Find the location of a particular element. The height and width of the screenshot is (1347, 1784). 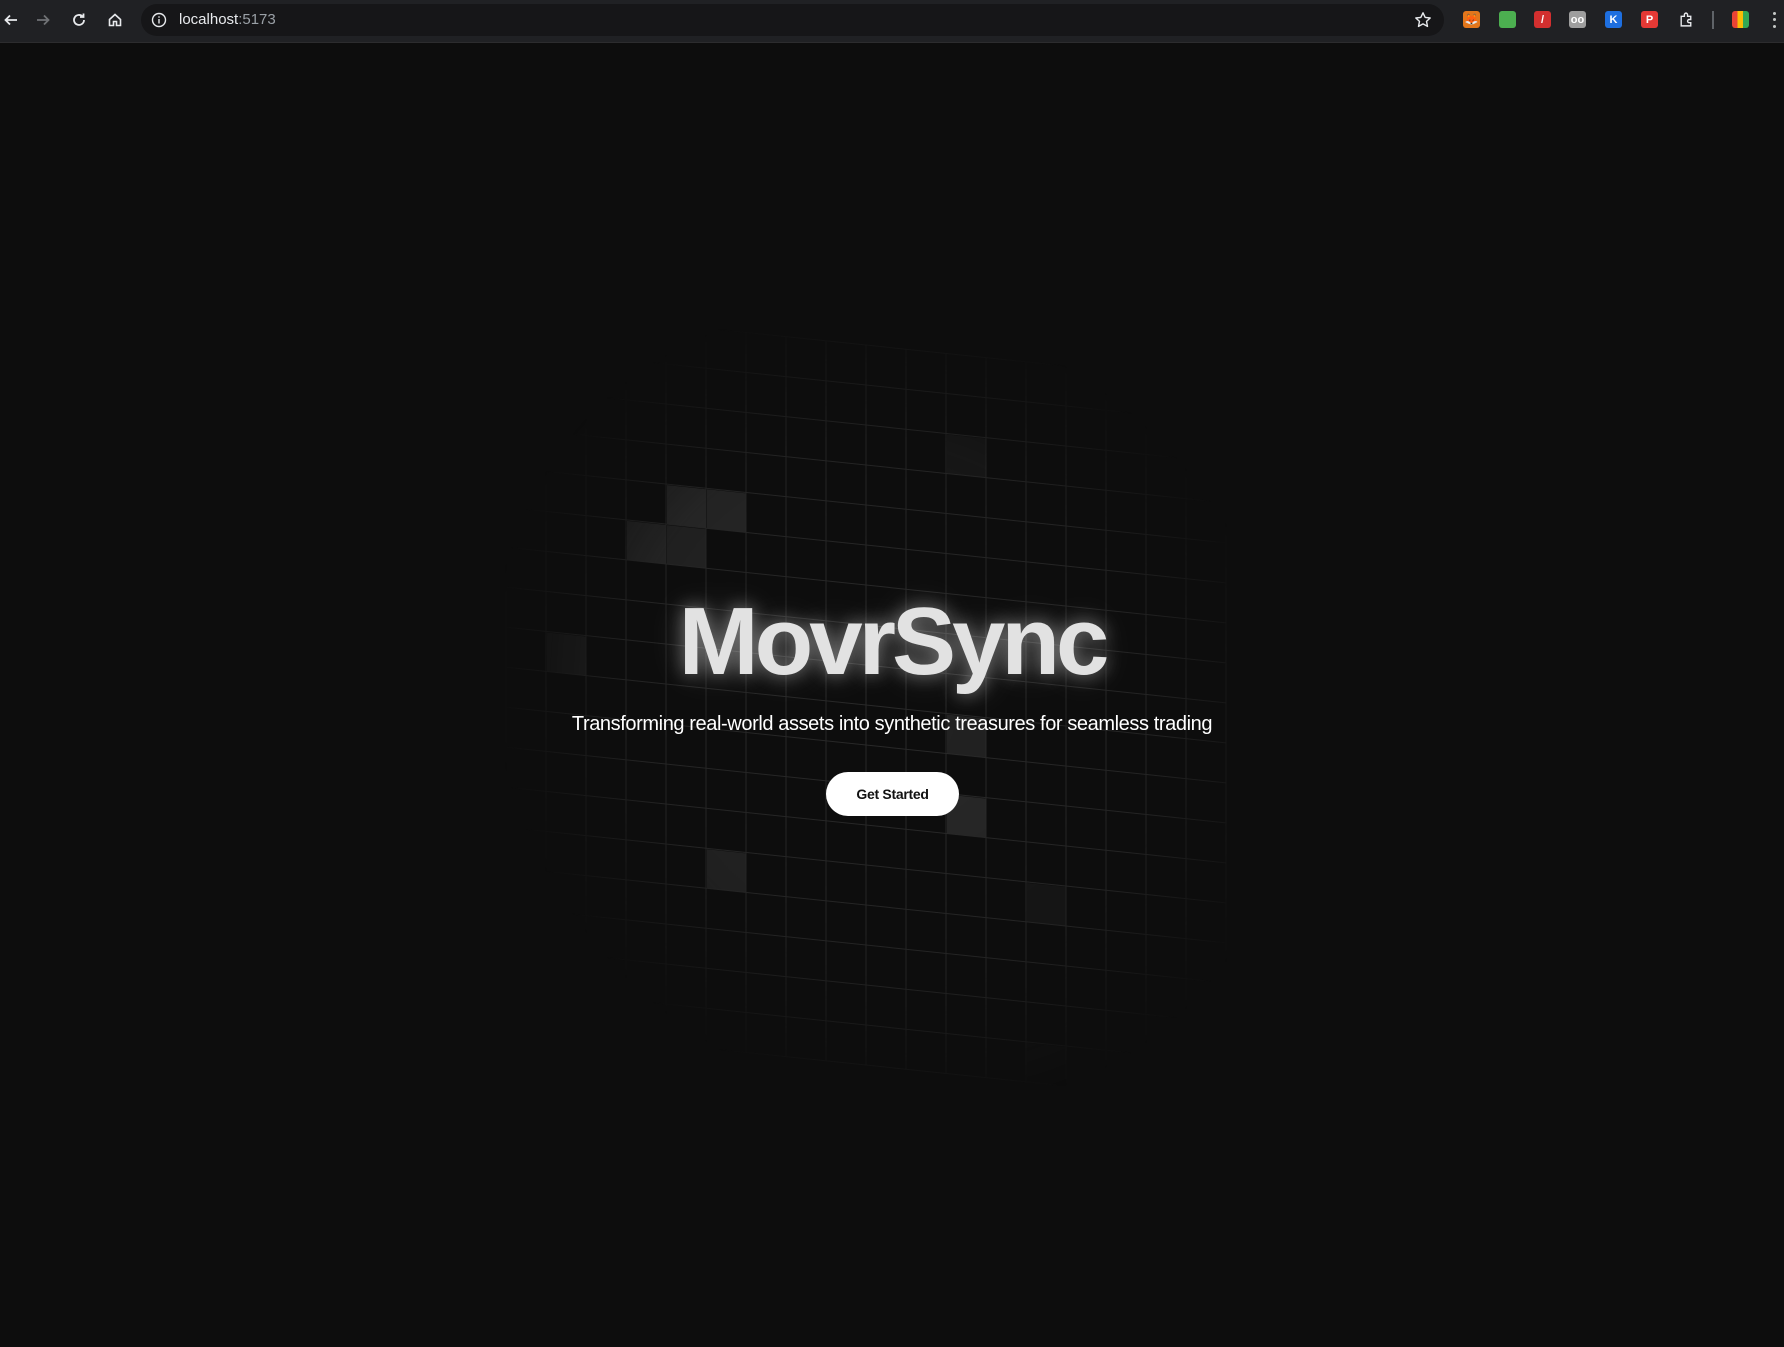

owl-extension-icon: oo is located at coordinates (1577, 19).